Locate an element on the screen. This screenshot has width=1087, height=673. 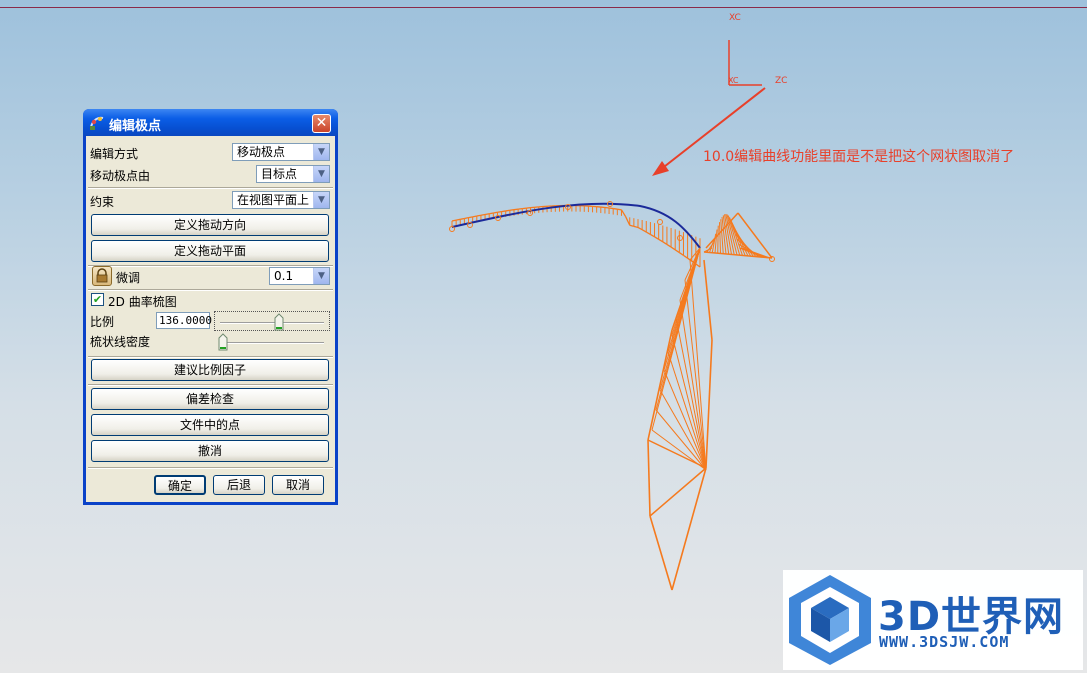
scale-label: 比例 is located at coordinates (102, 322).